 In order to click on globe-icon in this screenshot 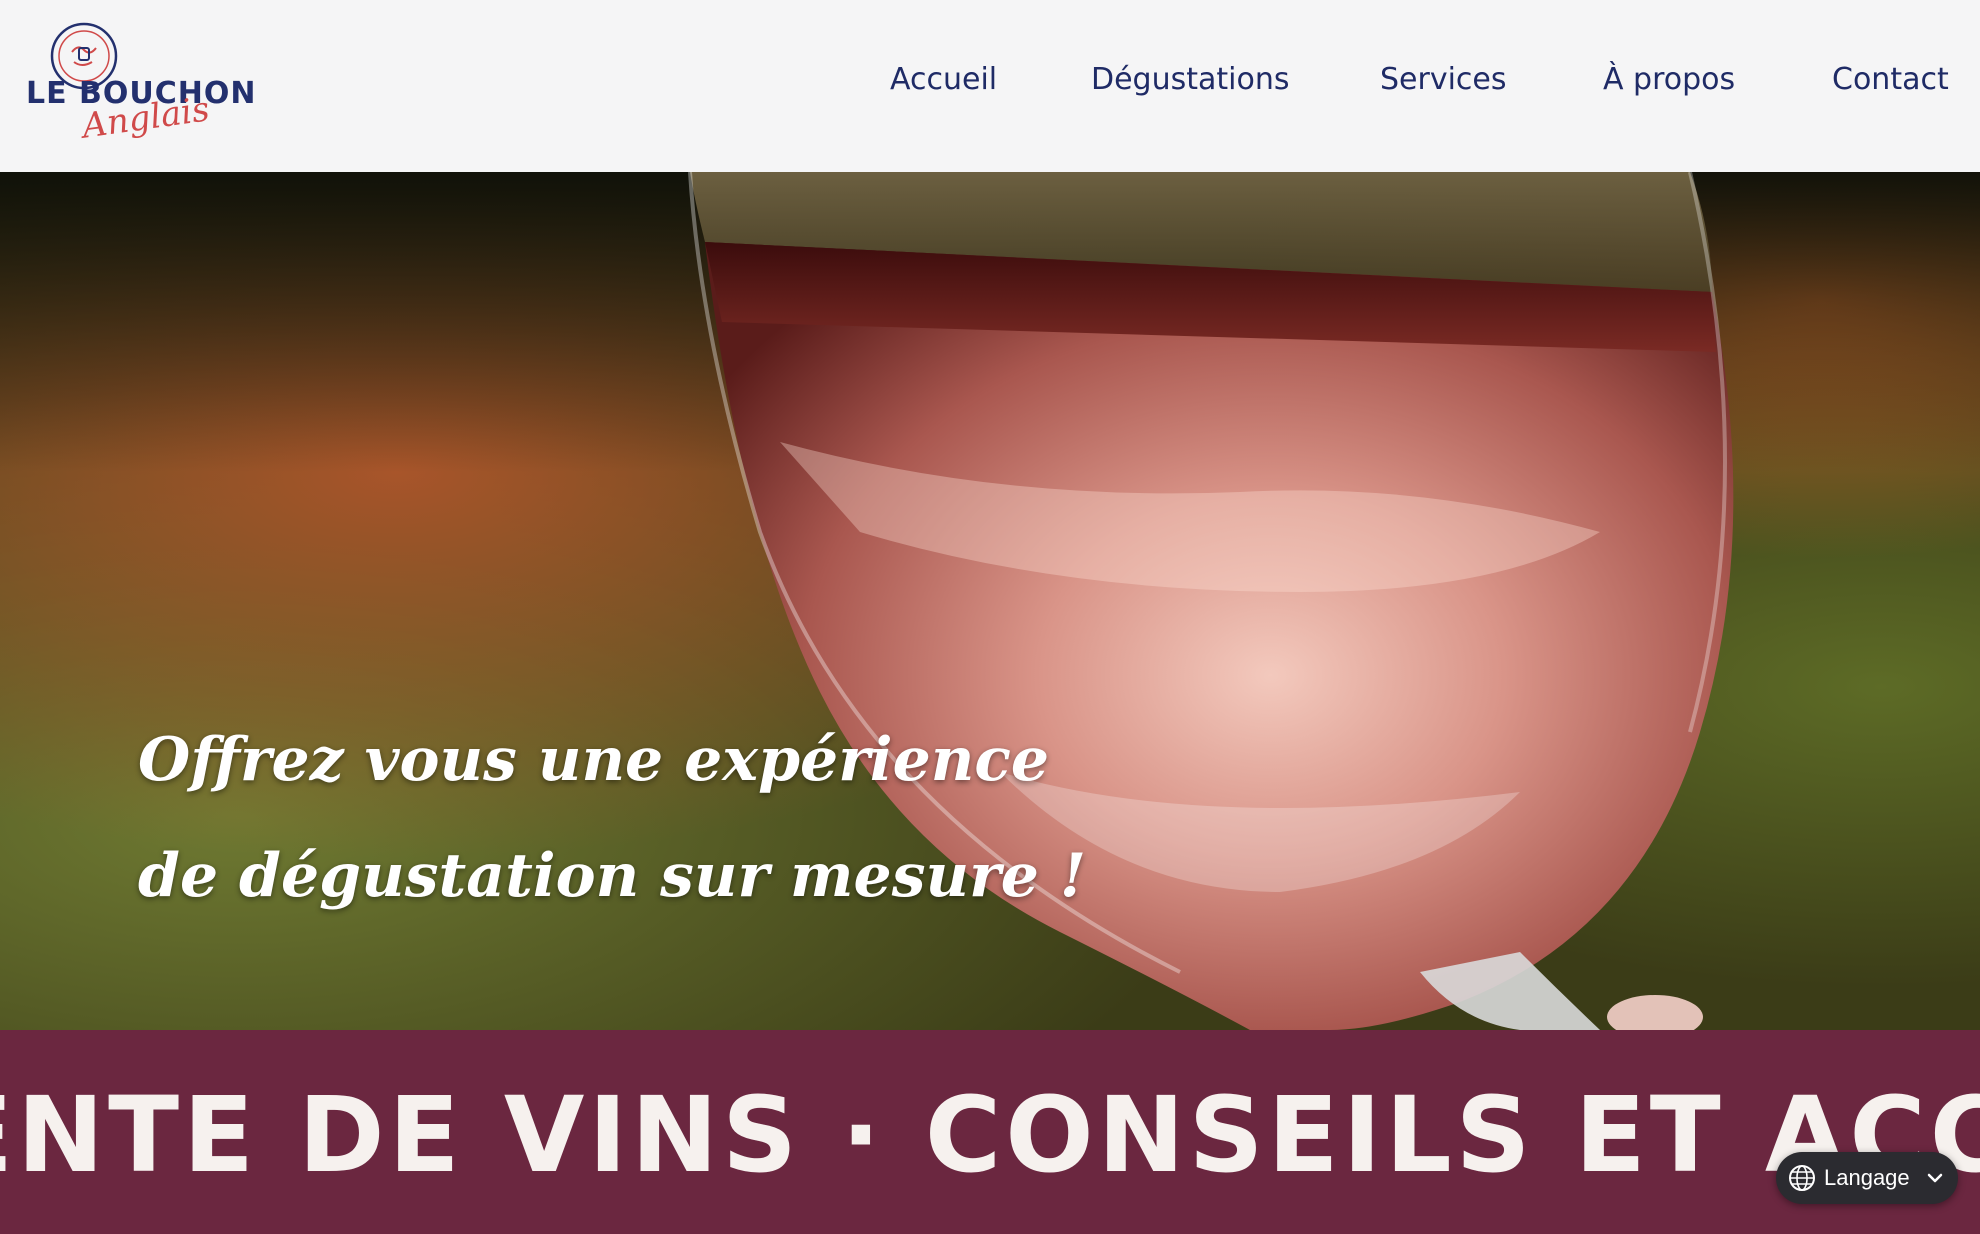, I will do `click(1802, 1178)`.